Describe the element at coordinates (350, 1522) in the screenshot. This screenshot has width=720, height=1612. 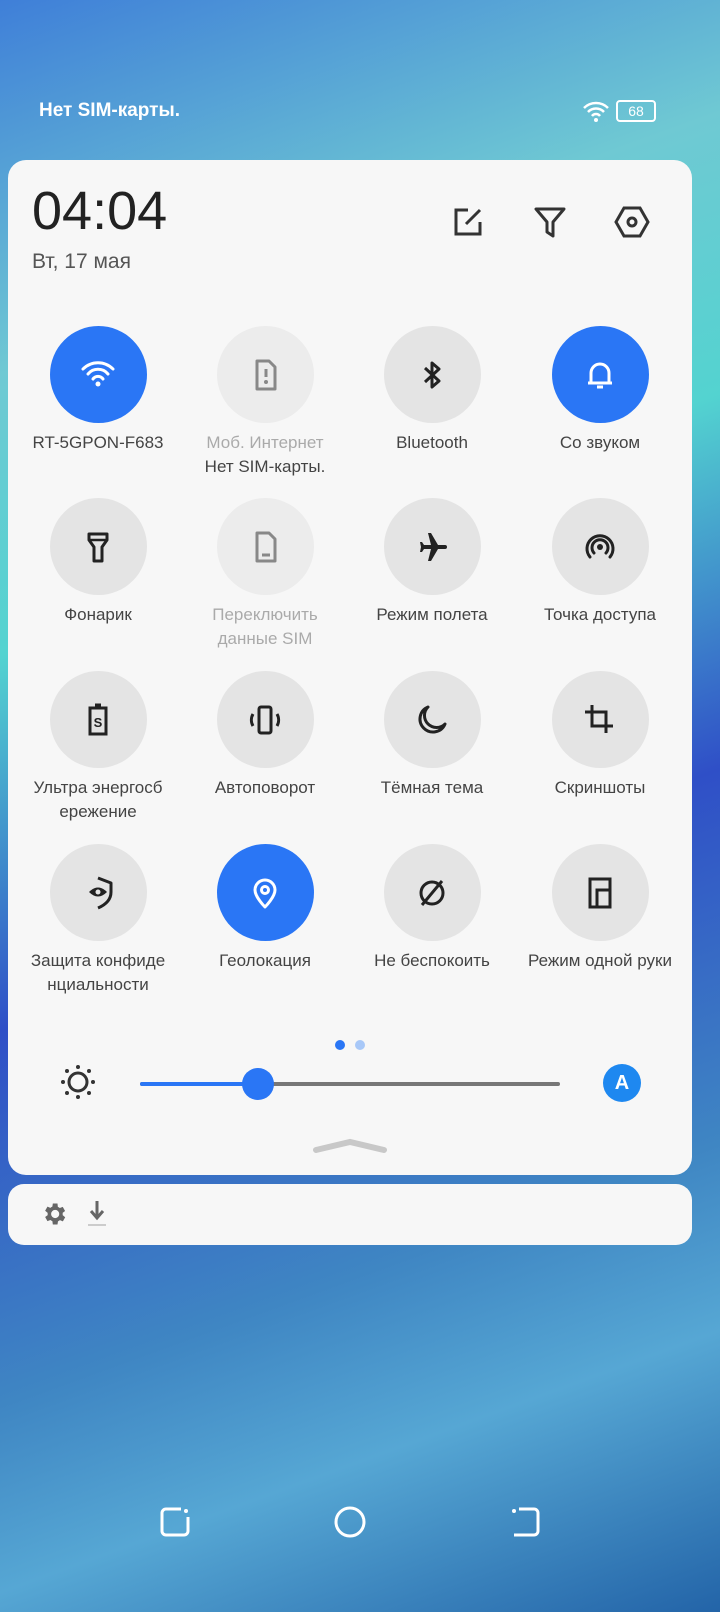
I see `home-button` at that location.